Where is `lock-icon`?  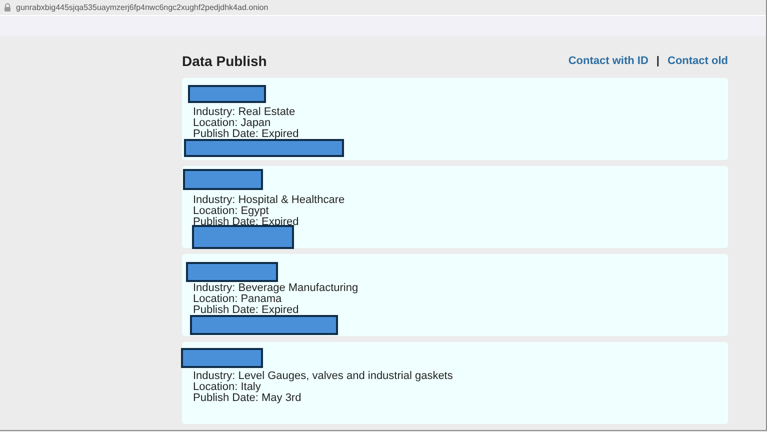 lock-icon is located at coordinates (7, 7).